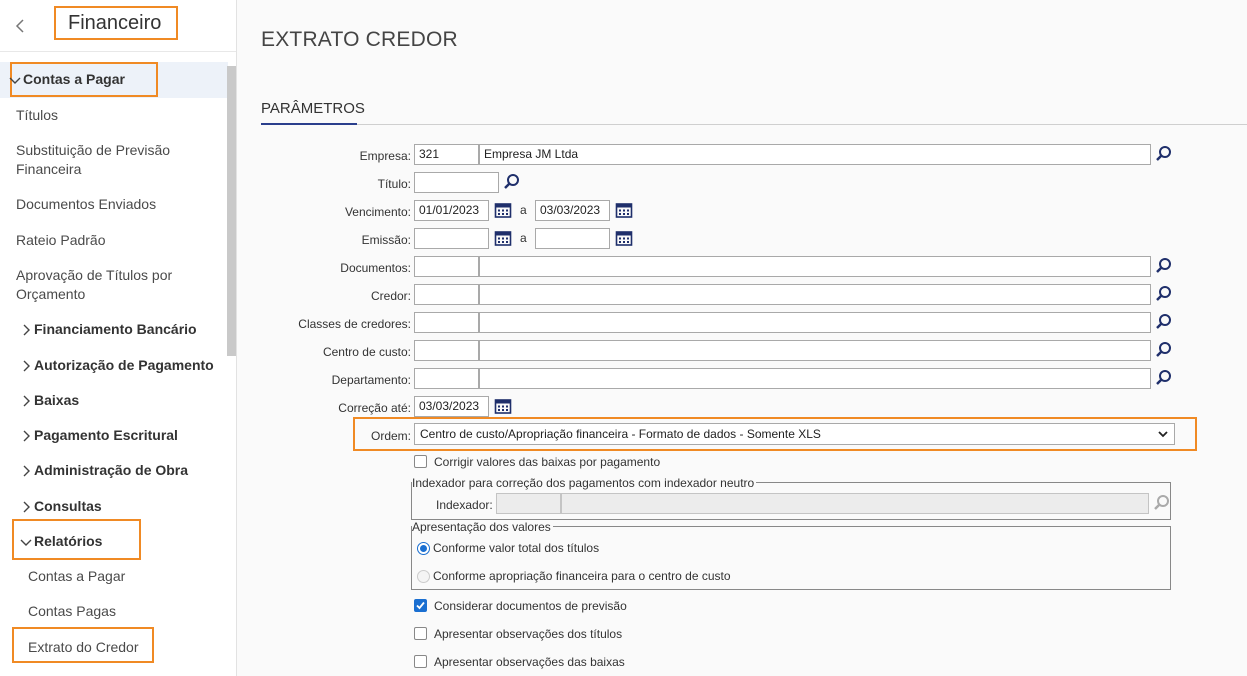  Describe the element at coordinates (516, 548) in the screenshot. I see `radio-valor-total-label: Conforme valor total dos títulos` at that location.